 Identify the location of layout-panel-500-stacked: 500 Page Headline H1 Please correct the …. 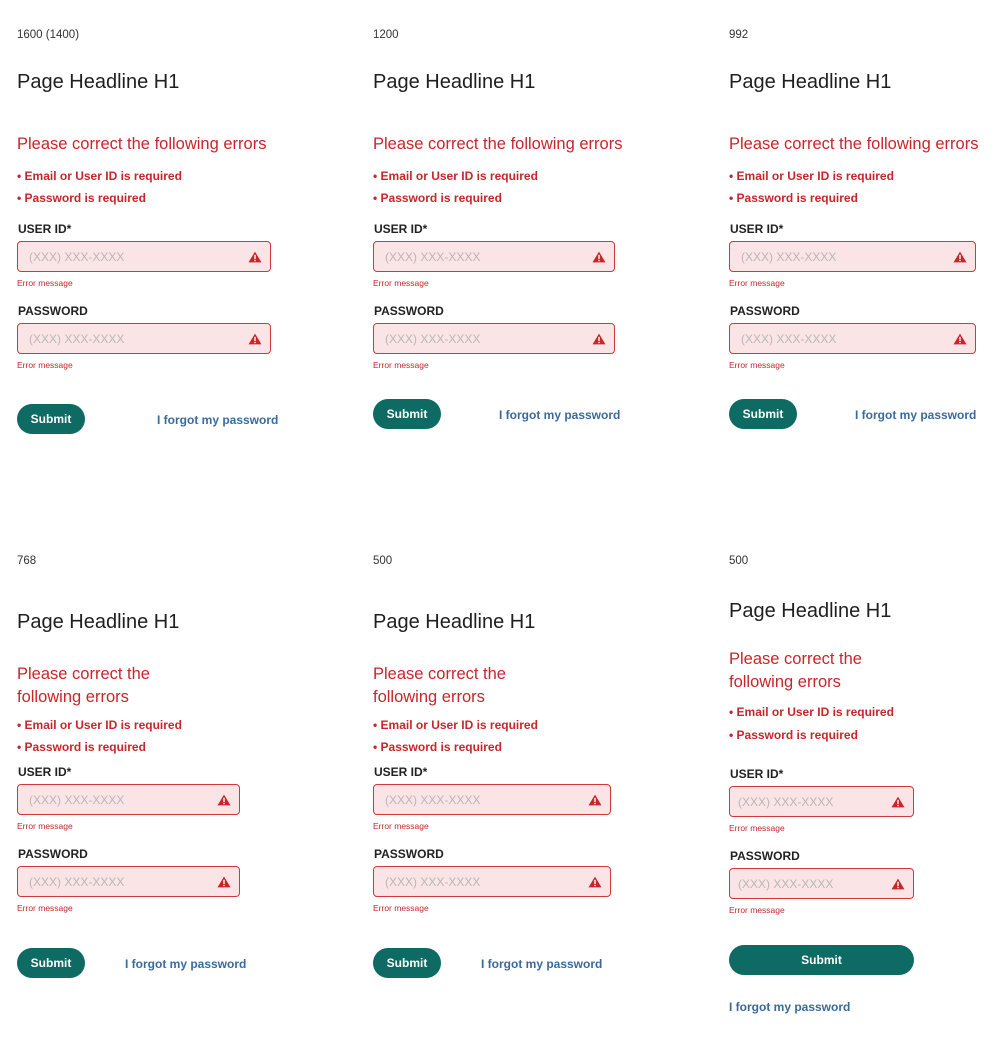
(861, 790).